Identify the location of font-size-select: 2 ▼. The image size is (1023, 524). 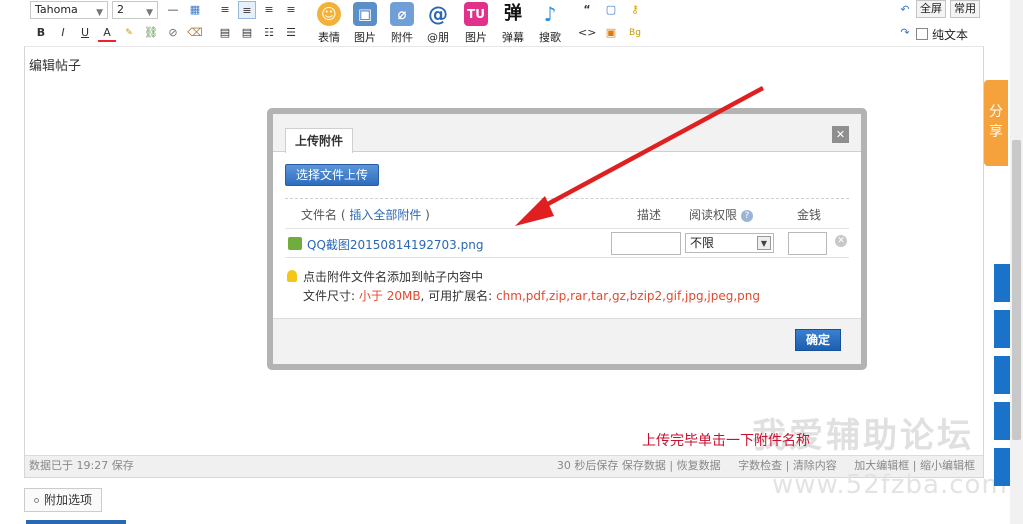
(135, 10).